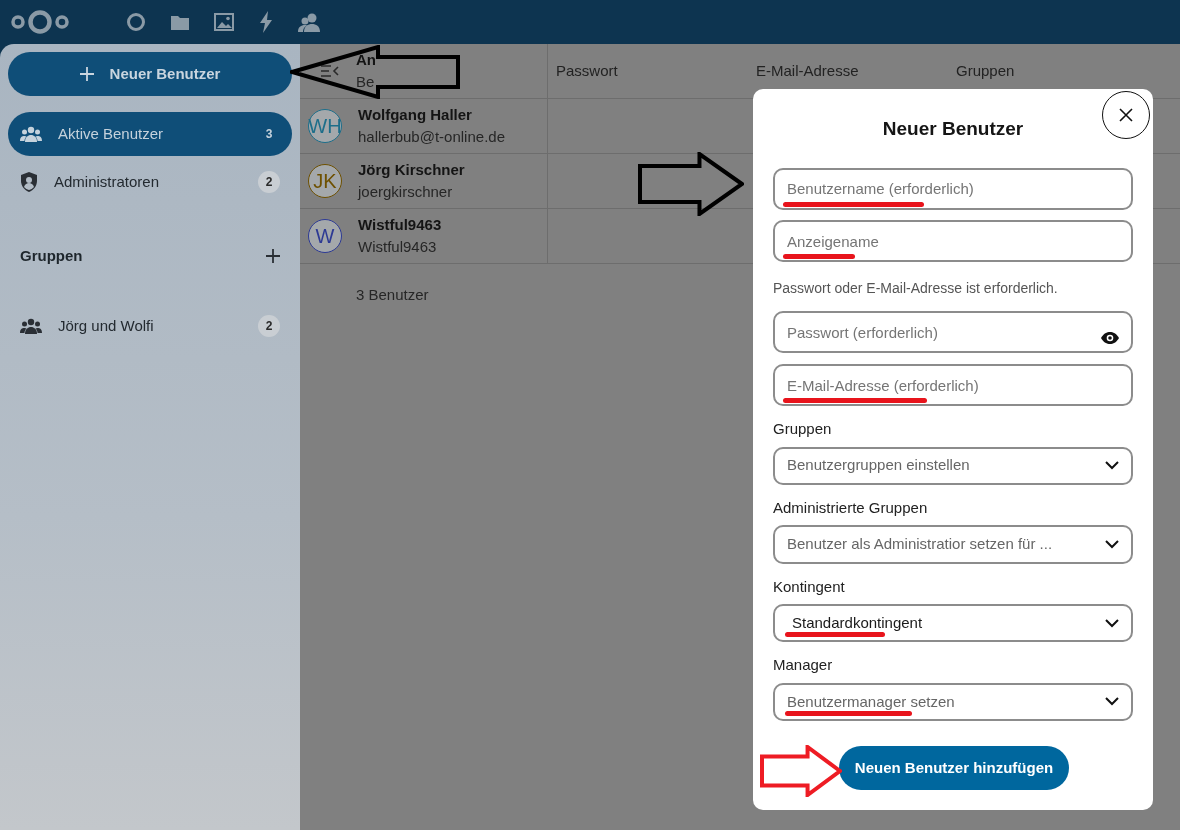 This screenshot has width=1180, height=830. What do you see at coordinates (953, 332) in the screenshot?
I see `password-field: Passwort (erforderlich)` at bounding box center [953, 332].